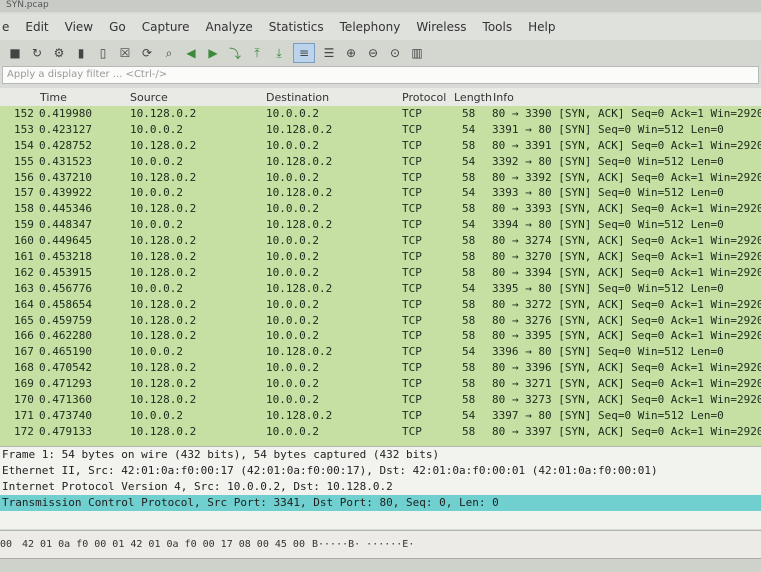  What do you see at coordinates (117, 27) in the screenshot?
I see `menu-go: Go` at bounding box center [117, 27].